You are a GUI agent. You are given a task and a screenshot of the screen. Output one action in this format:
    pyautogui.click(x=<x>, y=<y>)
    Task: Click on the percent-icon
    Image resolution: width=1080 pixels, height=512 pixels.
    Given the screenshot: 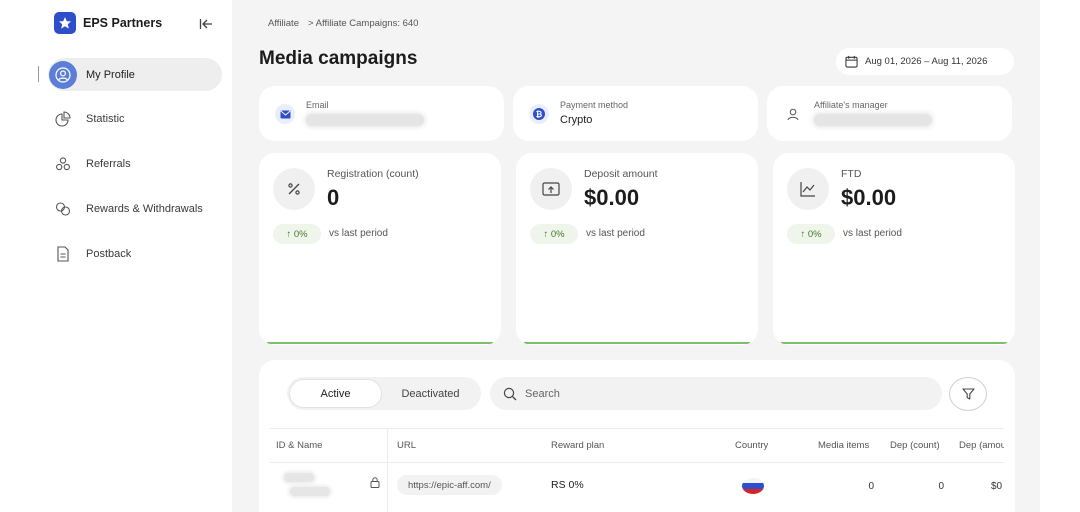 What is the action you would take?
    pyautogui.click(x=294, y=189)
    